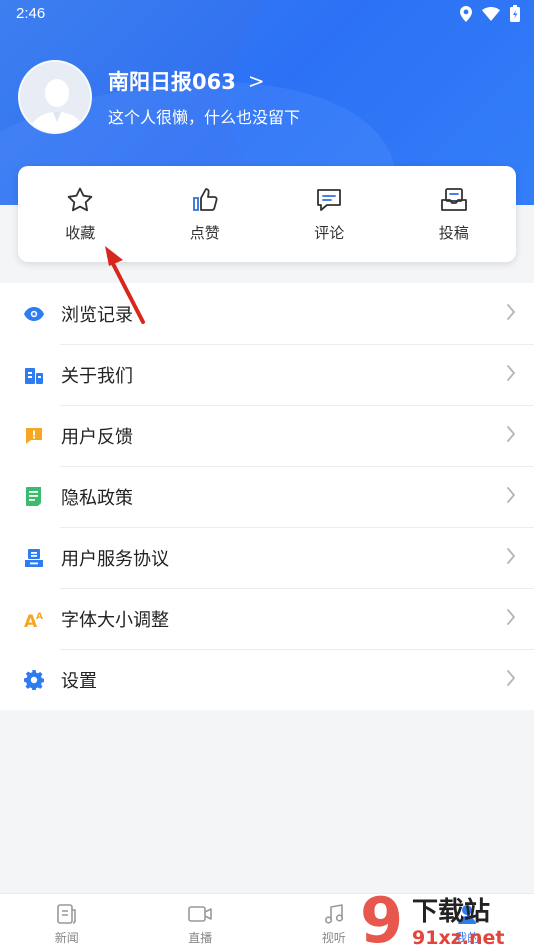  Describe the element at coordinates (66, 914) in the screenshot. I see `news-icon` at that location.